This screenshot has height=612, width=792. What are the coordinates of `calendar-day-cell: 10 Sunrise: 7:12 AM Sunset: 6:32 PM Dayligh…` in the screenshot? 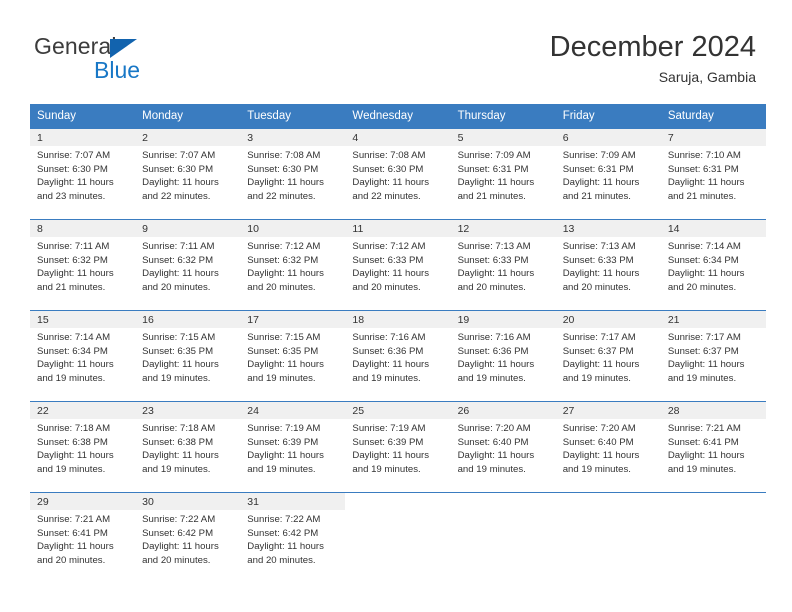 It's located at (293, 265).